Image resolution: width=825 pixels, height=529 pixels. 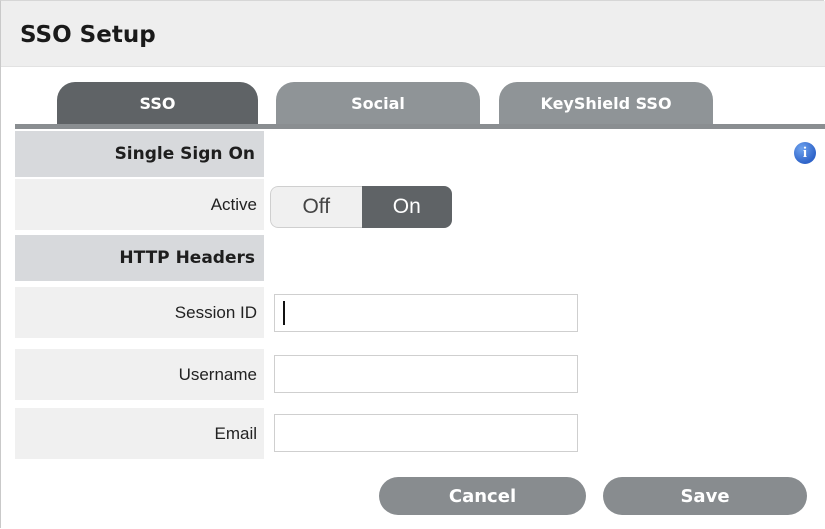 I want to click on page-header: SSO Setup, so click(x=413, y=34).